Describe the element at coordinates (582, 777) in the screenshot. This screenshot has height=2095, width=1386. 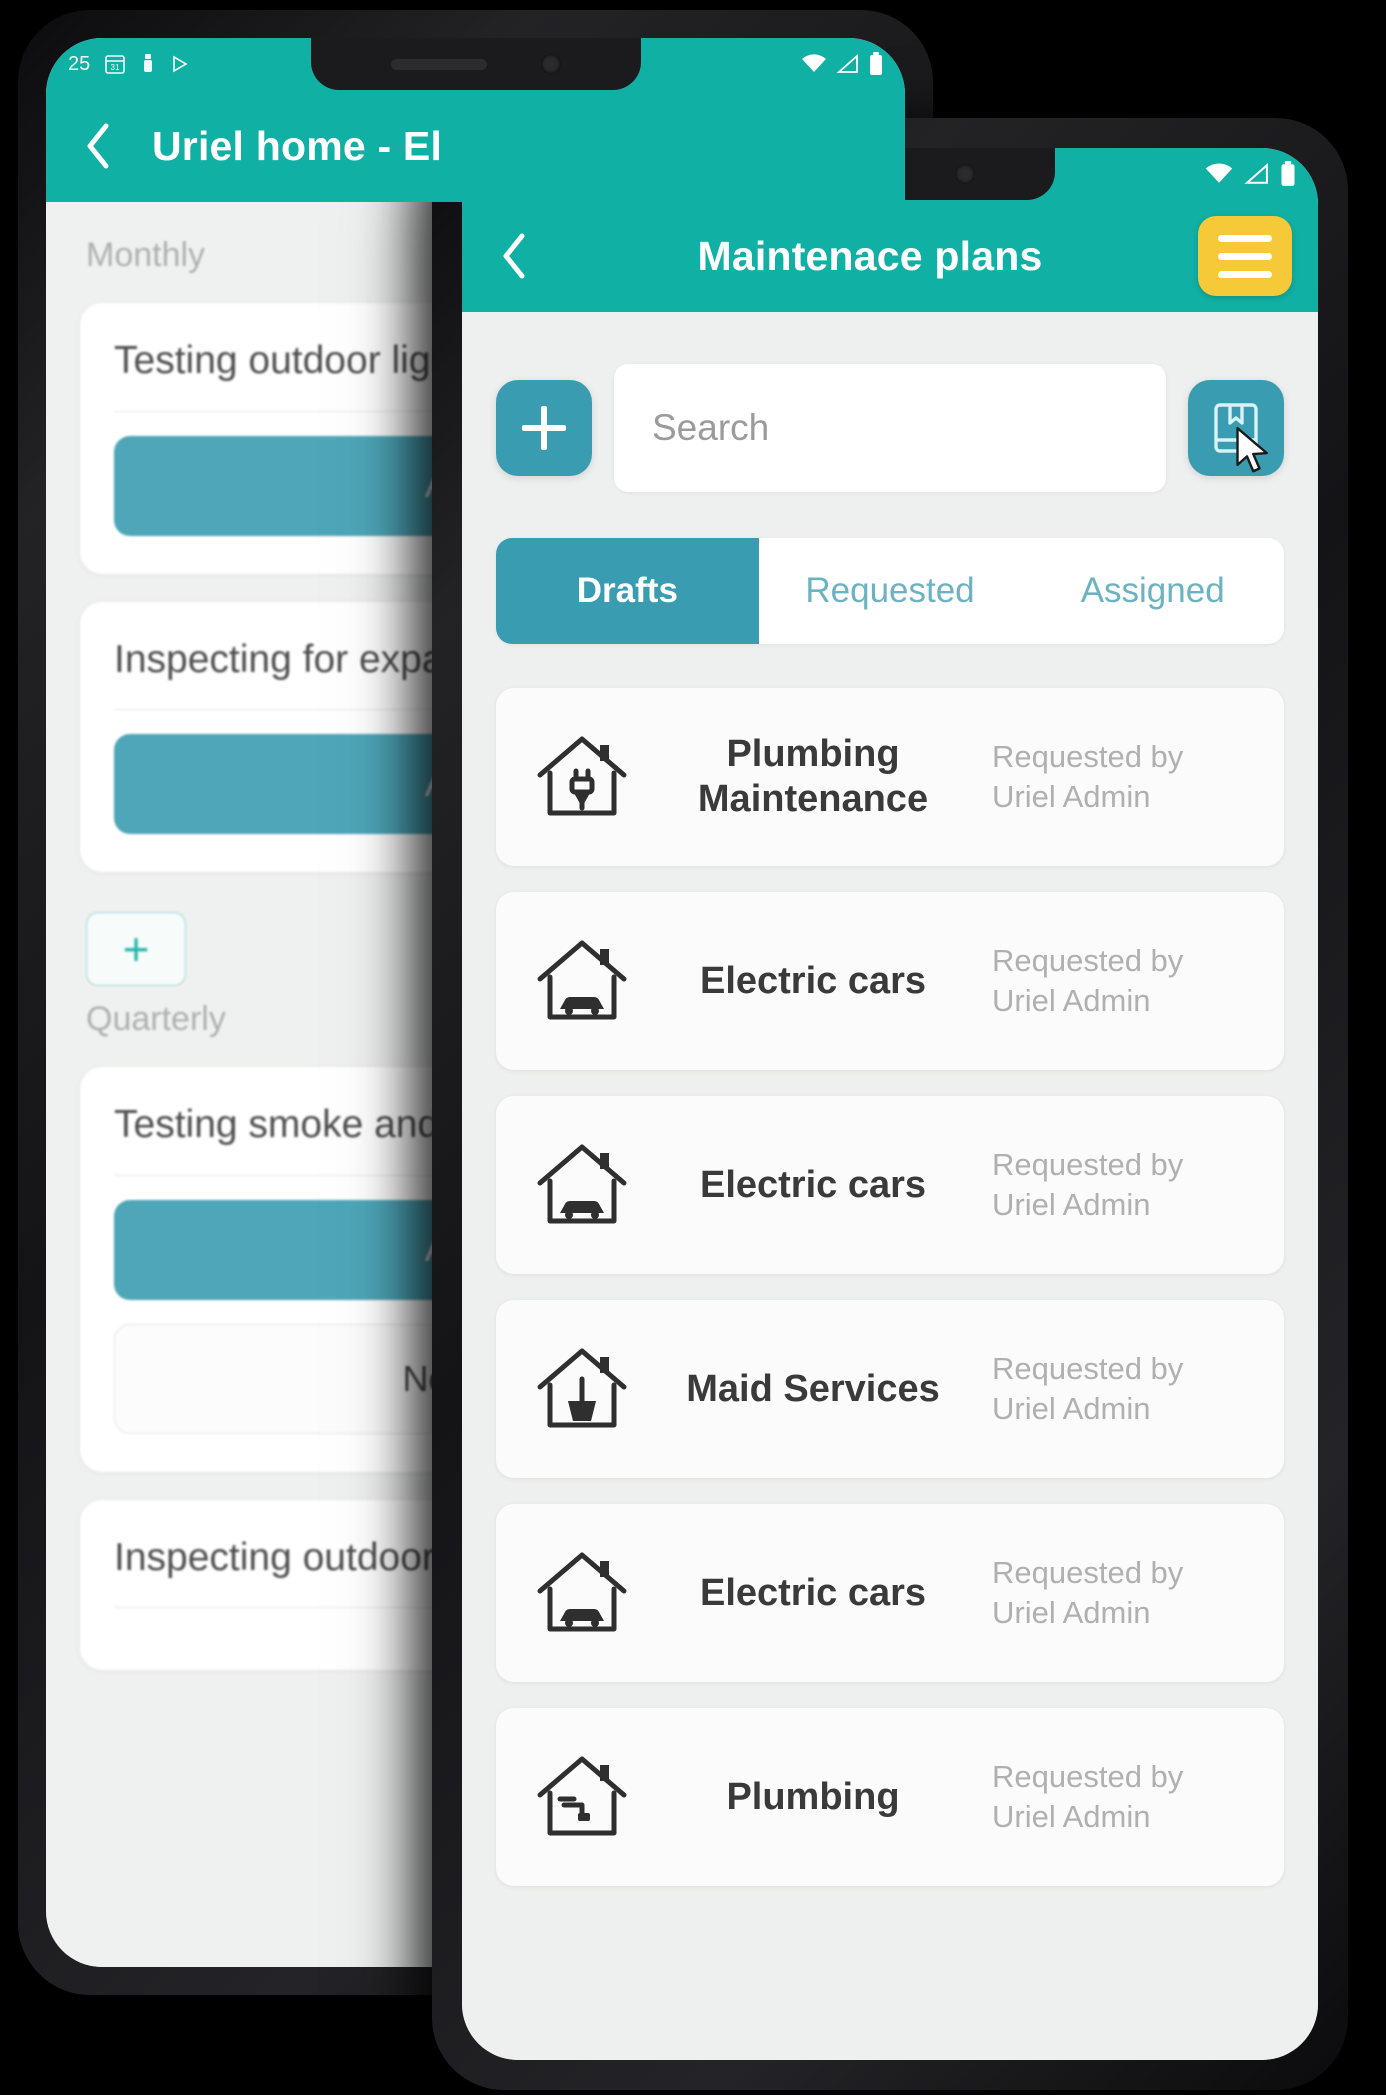
I see `house-plug-icon` at that location.